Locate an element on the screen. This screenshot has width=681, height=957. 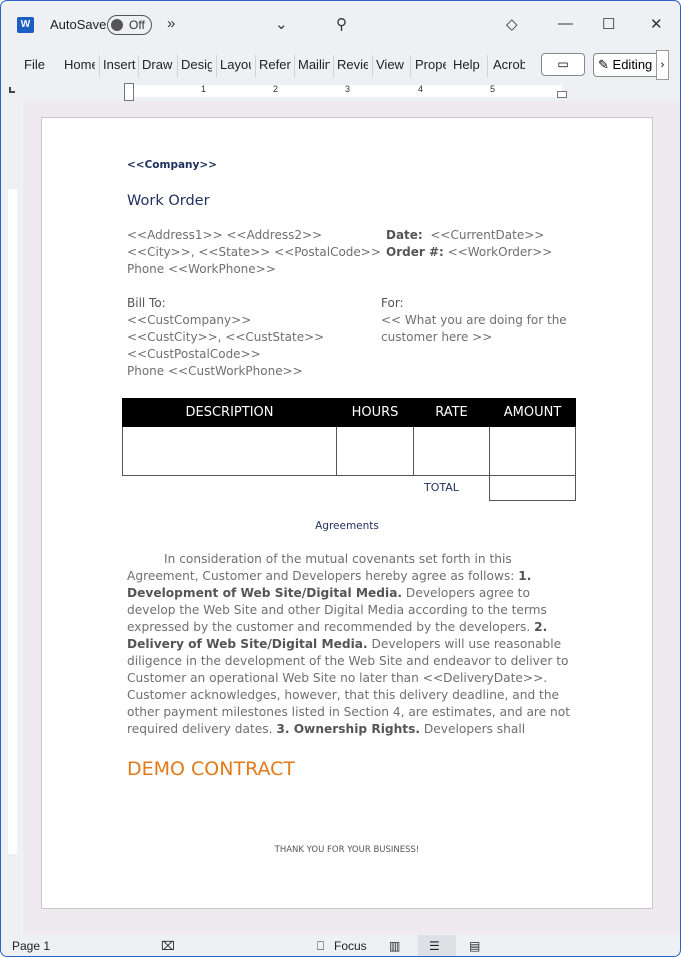
description-cell is located at coordinates (229, 451).